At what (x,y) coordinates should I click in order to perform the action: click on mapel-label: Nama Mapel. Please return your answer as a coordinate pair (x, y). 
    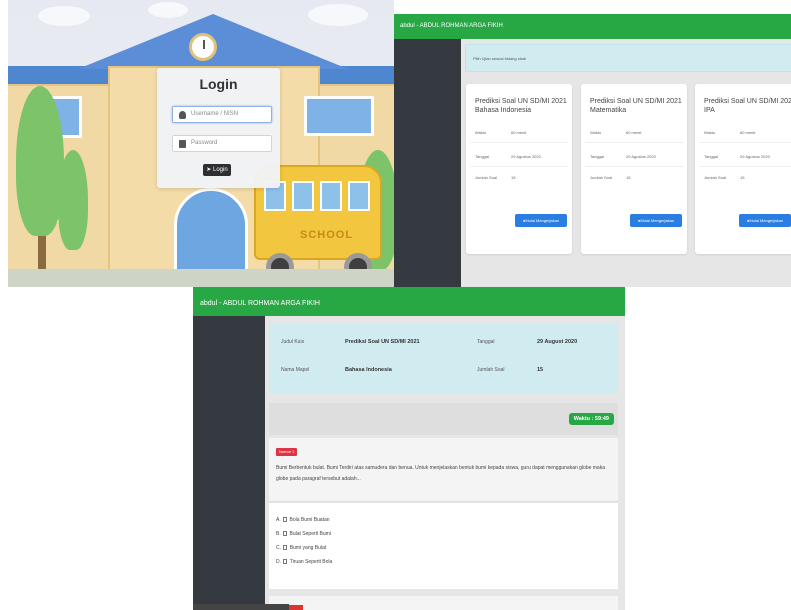
    Looking at the image, I should click on (295, 370).